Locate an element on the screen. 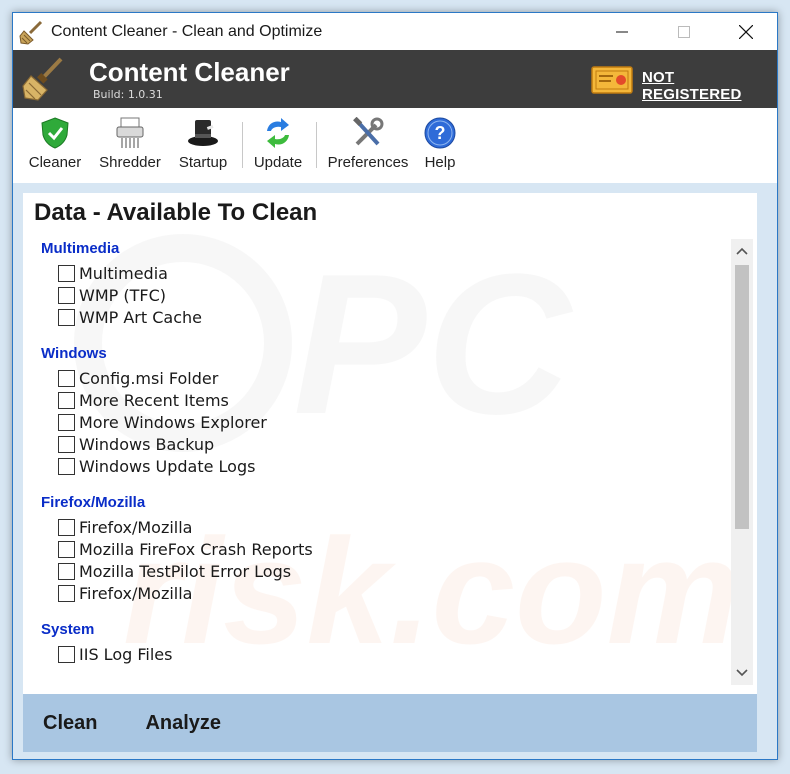 The image size is (790, 774). panel-title: Data - Available To Clean is located at coordinates (176, 212).